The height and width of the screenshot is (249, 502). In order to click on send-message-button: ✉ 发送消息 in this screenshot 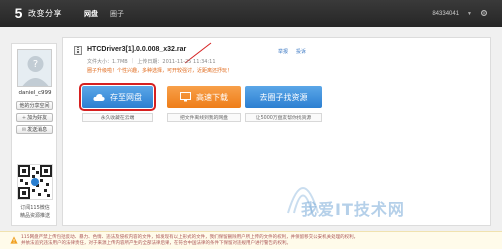, I will do `click(34, 129)`.